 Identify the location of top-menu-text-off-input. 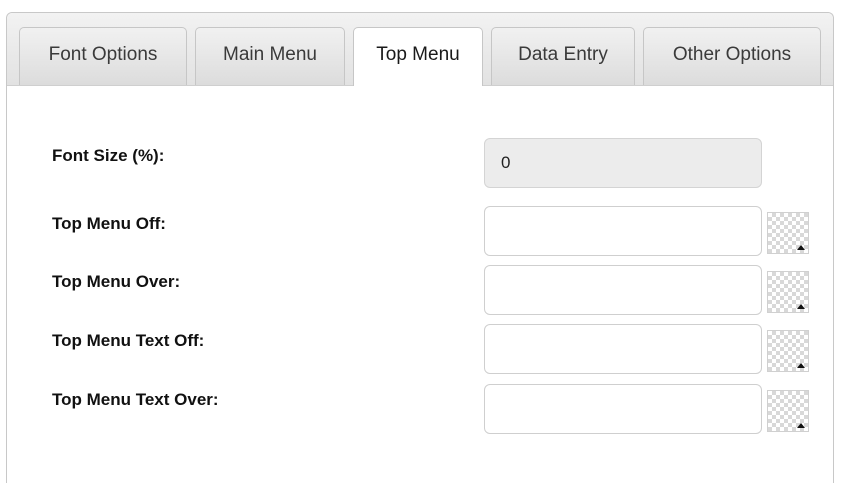
(623, 349).